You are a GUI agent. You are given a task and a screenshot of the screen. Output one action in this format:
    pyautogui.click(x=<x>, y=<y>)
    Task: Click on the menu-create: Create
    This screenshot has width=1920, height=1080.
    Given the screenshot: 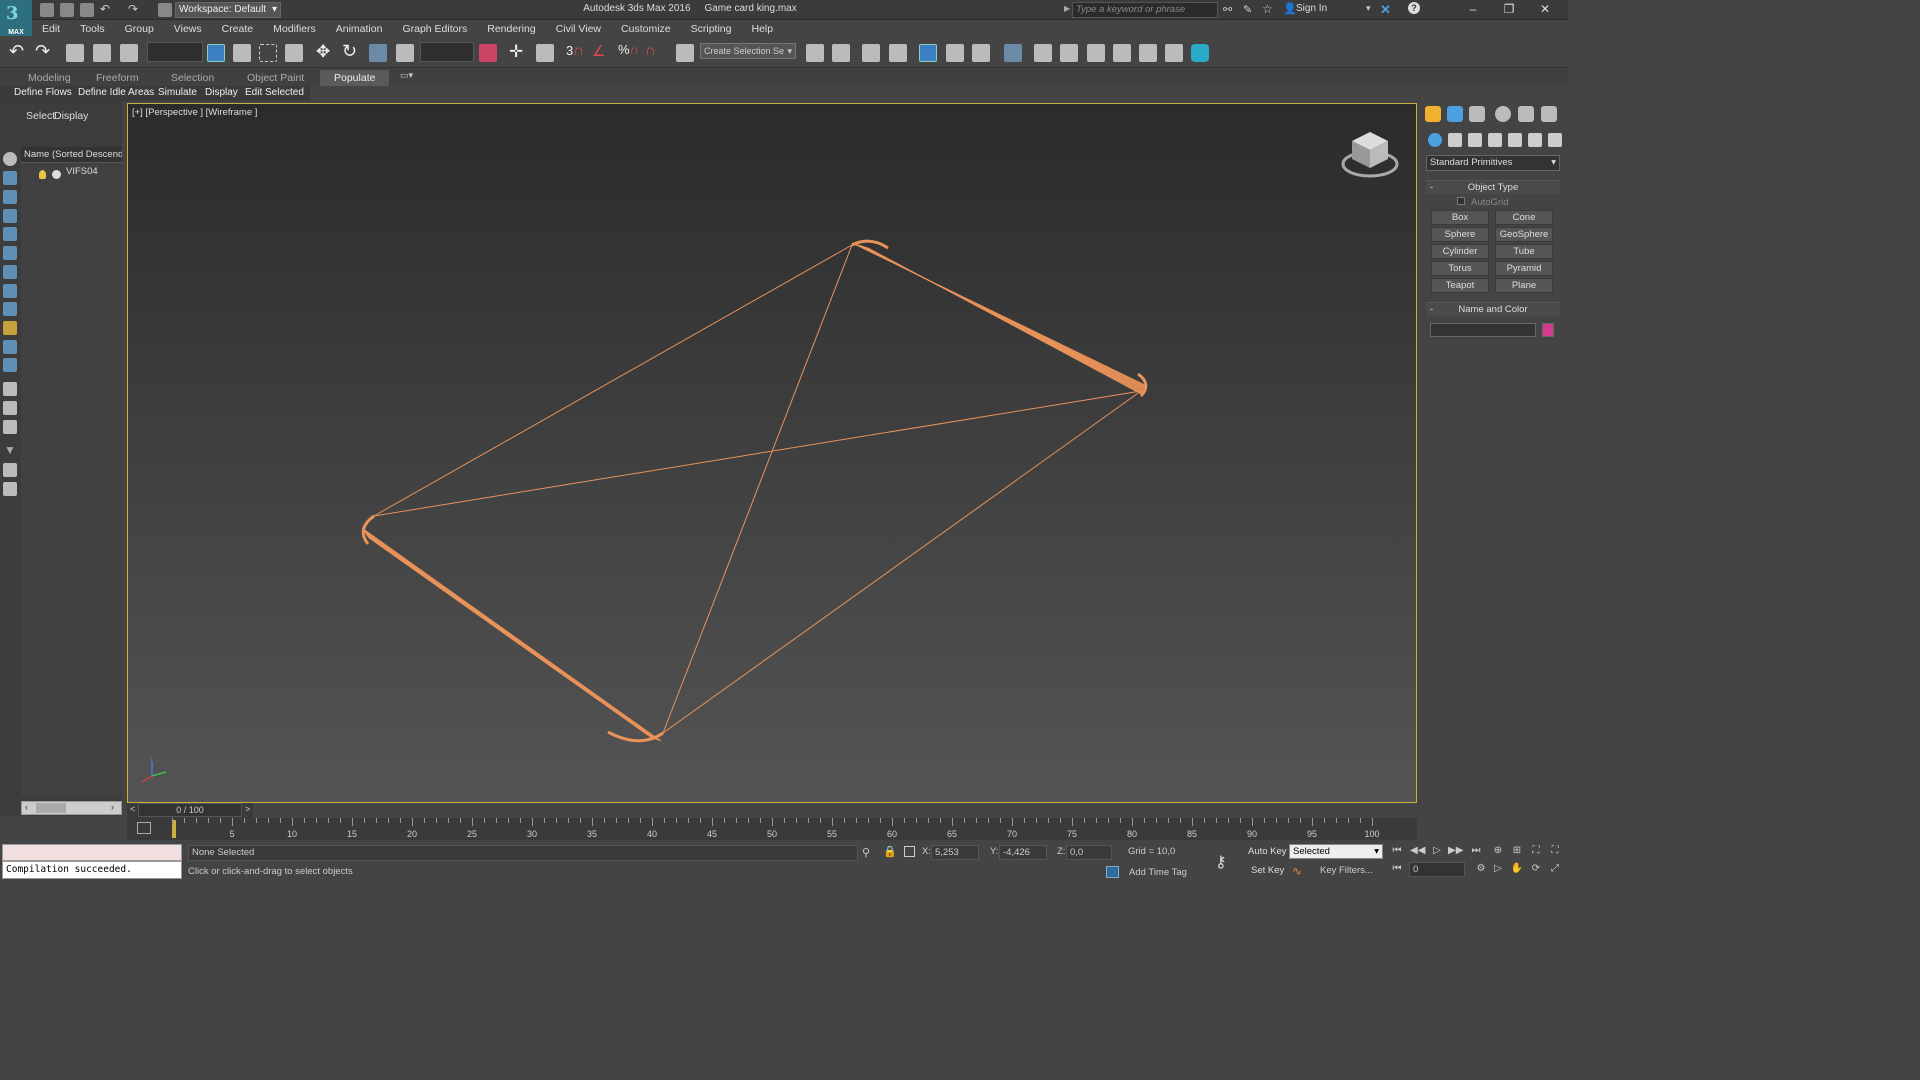 What is the action you would take?
    pyautogui.click(x=238, y=29)
    